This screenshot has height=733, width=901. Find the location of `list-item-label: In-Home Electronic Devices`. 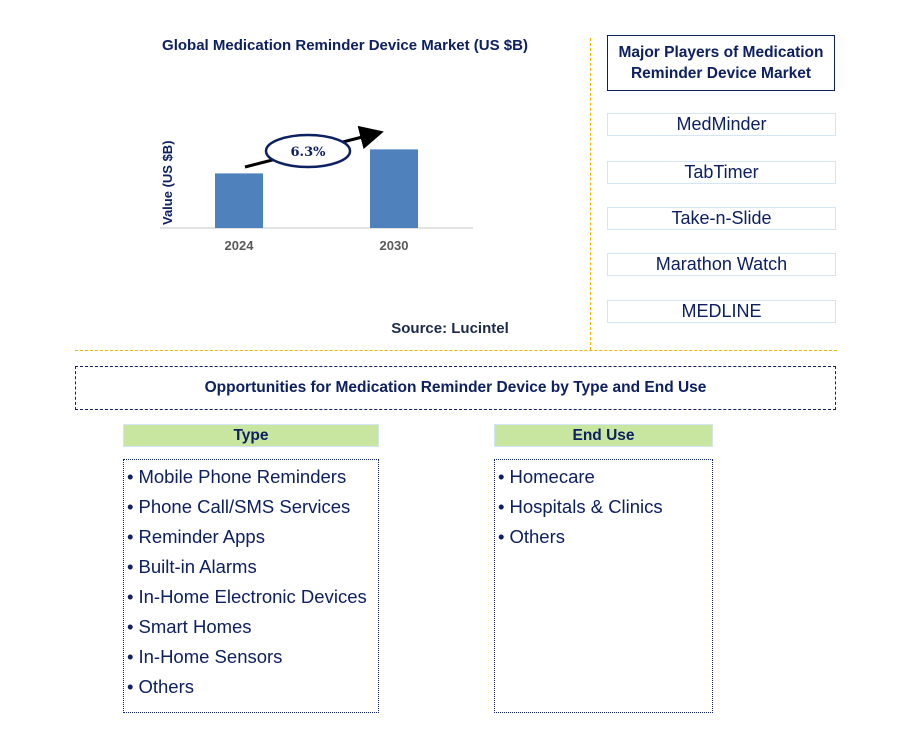

list-item-label: In-Home Electronic Devices is located at coordinates (252, 596).